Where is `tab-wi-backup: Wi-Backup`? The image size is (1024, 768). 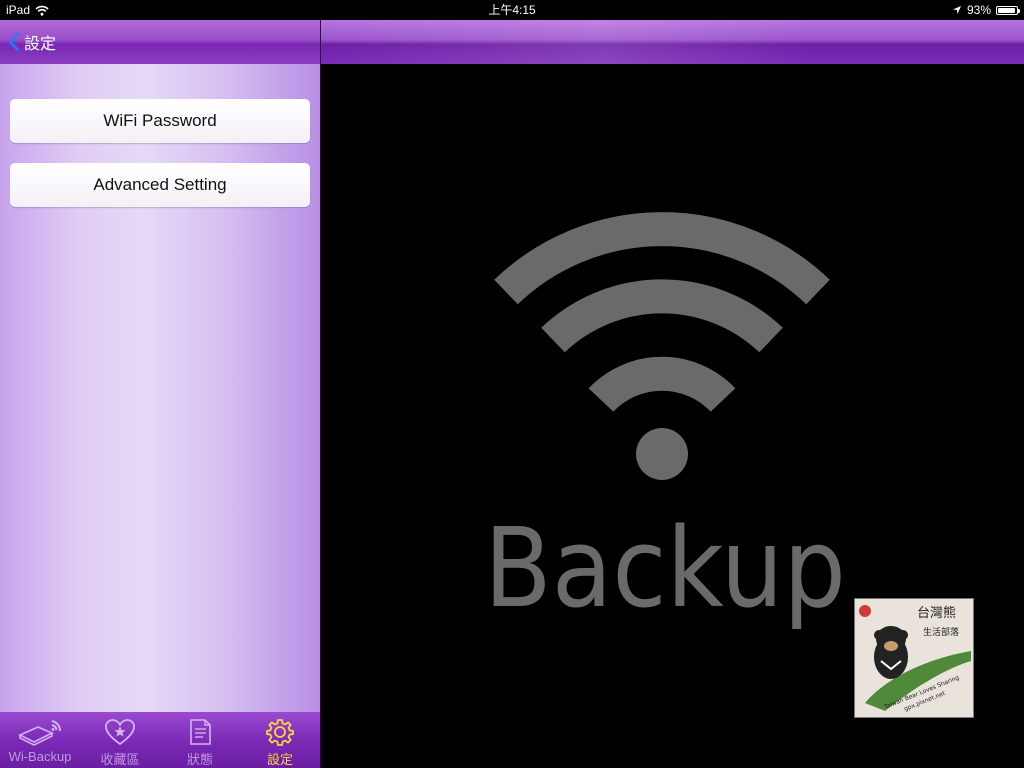 tab-wi-backup: Wi-Backup is located at coordinates (40, 740).